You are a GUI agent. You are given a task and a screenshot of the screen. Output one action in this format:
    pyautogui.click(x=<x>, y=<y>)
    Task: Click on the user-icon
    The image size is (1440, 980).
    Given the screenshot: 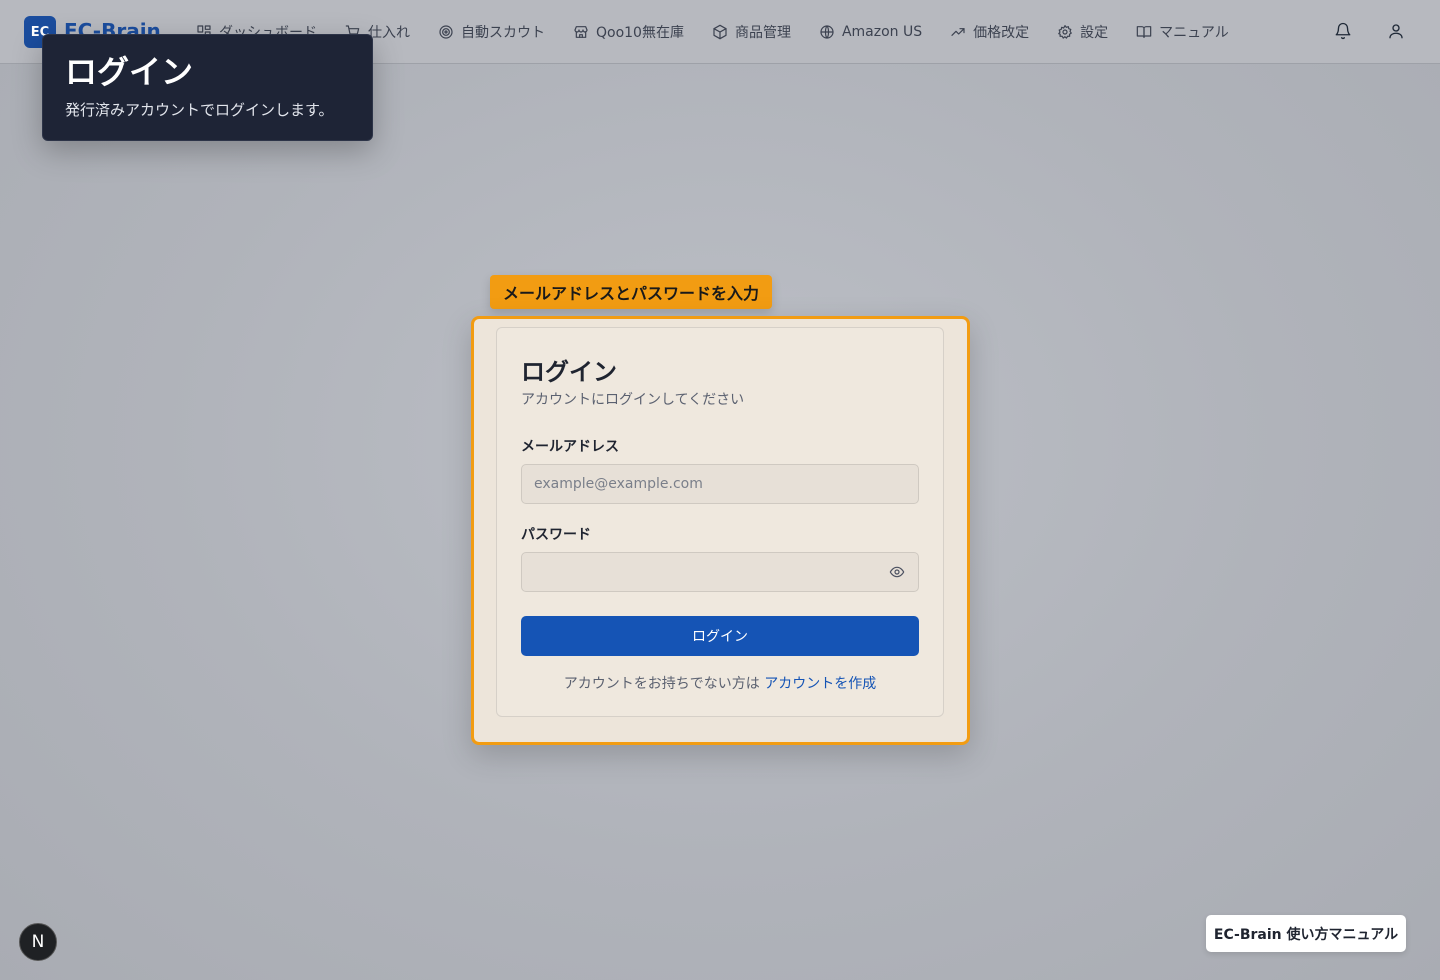 What is the action you would take?
    pyautogui.click(x=1396, y=31)
    